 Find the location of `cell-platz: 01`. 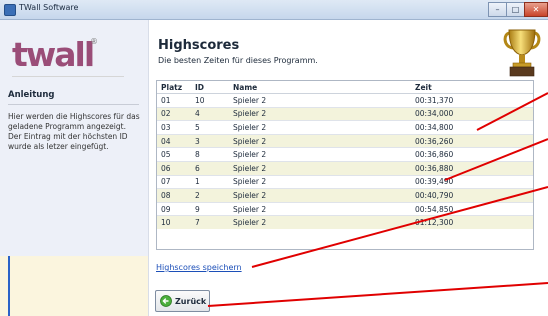

cell-platz: 01 is located at coordinates (174, 100).